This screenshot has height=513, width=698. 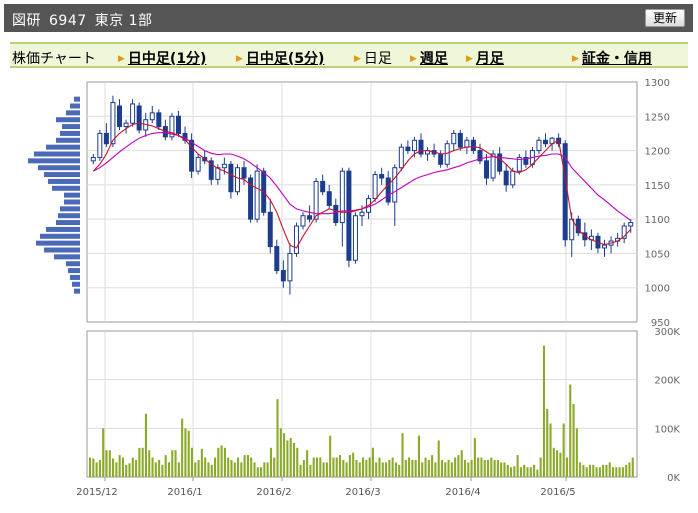 What do you see at coordinates (280, 58) in the screenshot?
I see `tab-intraday-5min: ▶ 日中足(5分)` at bounding box center [280, 58].